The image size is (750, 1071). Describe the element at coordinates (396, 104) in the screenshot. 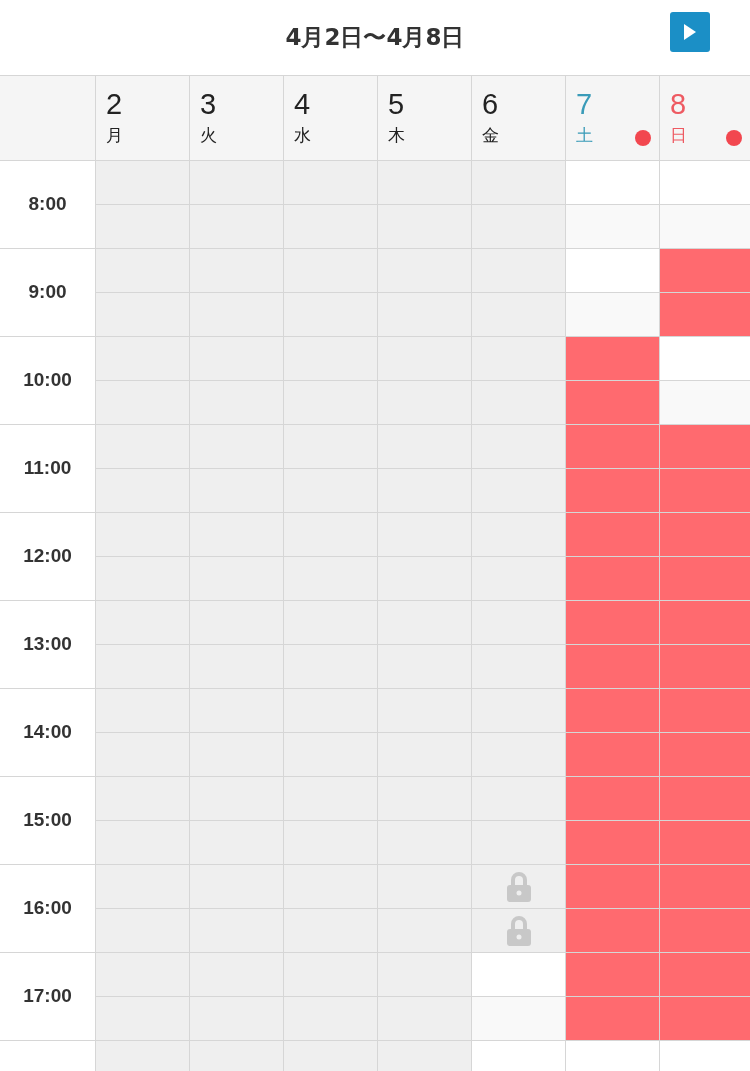

I see `day-number: 5` at that location.